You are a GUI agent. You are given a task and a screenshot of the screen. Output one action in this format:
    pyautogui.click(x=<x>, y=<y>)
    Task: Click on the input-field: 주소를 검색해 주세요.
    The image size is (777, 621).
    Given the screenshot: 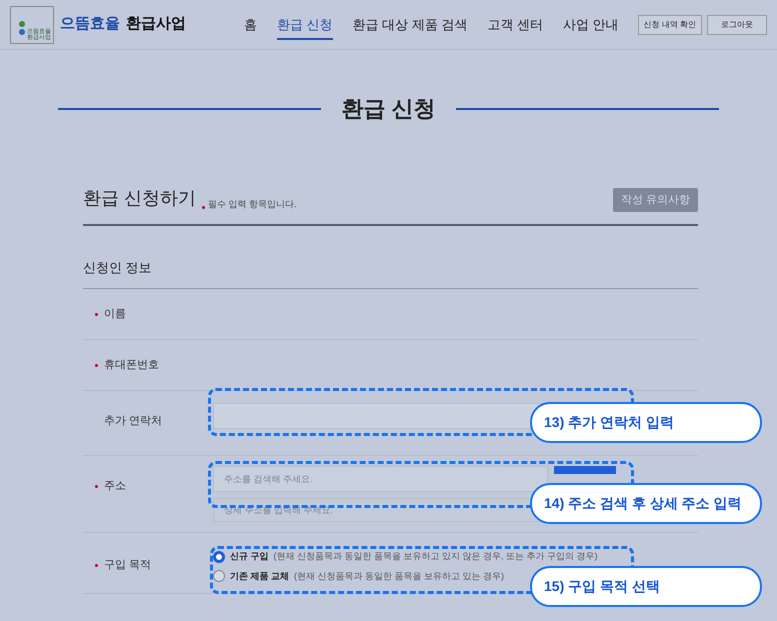 What is the action you would take?
    pyautogui.click(x=380, y=479)
    